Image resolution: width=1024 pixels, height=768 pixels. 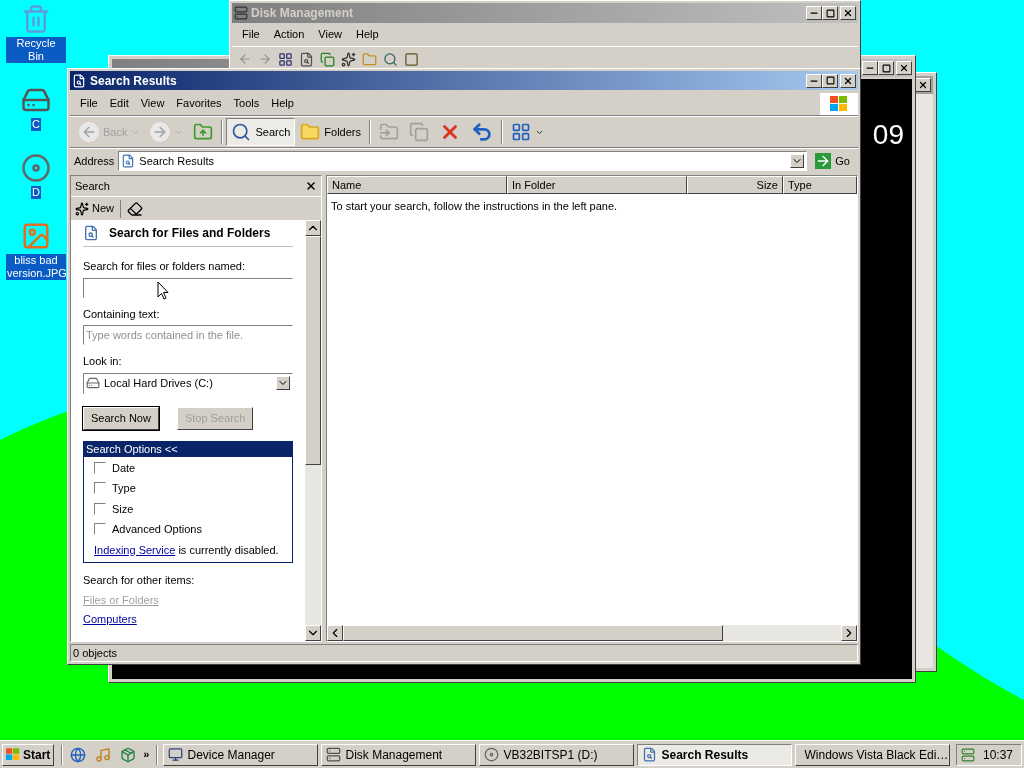 I want to click on taskbar-button: Device Manager, so click(x=241, y=754).